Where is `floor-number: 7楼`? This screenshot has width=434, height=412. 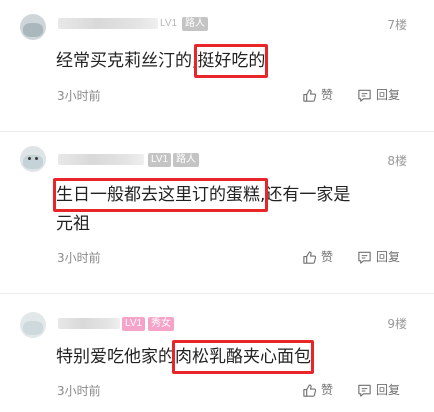 floor-number: 7楼 is located at coordinates (397, 25).